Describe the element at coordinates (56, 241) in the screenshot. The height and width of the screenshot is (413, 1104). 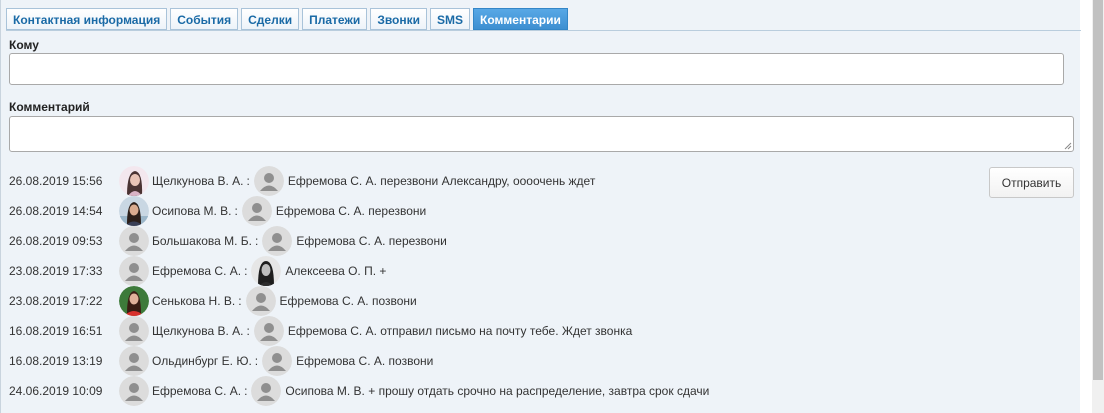
I see `comment-date: 26.08.2019 09:53` at that location.